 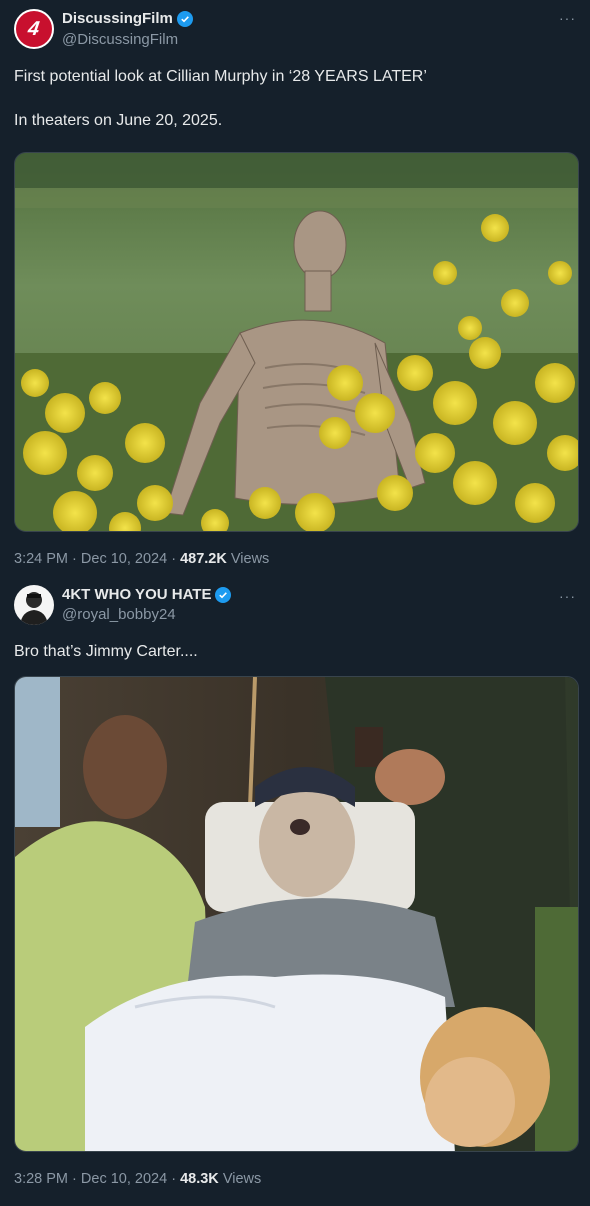 I want to click on avatar-portrait-icon, so click(x=34, y=608).